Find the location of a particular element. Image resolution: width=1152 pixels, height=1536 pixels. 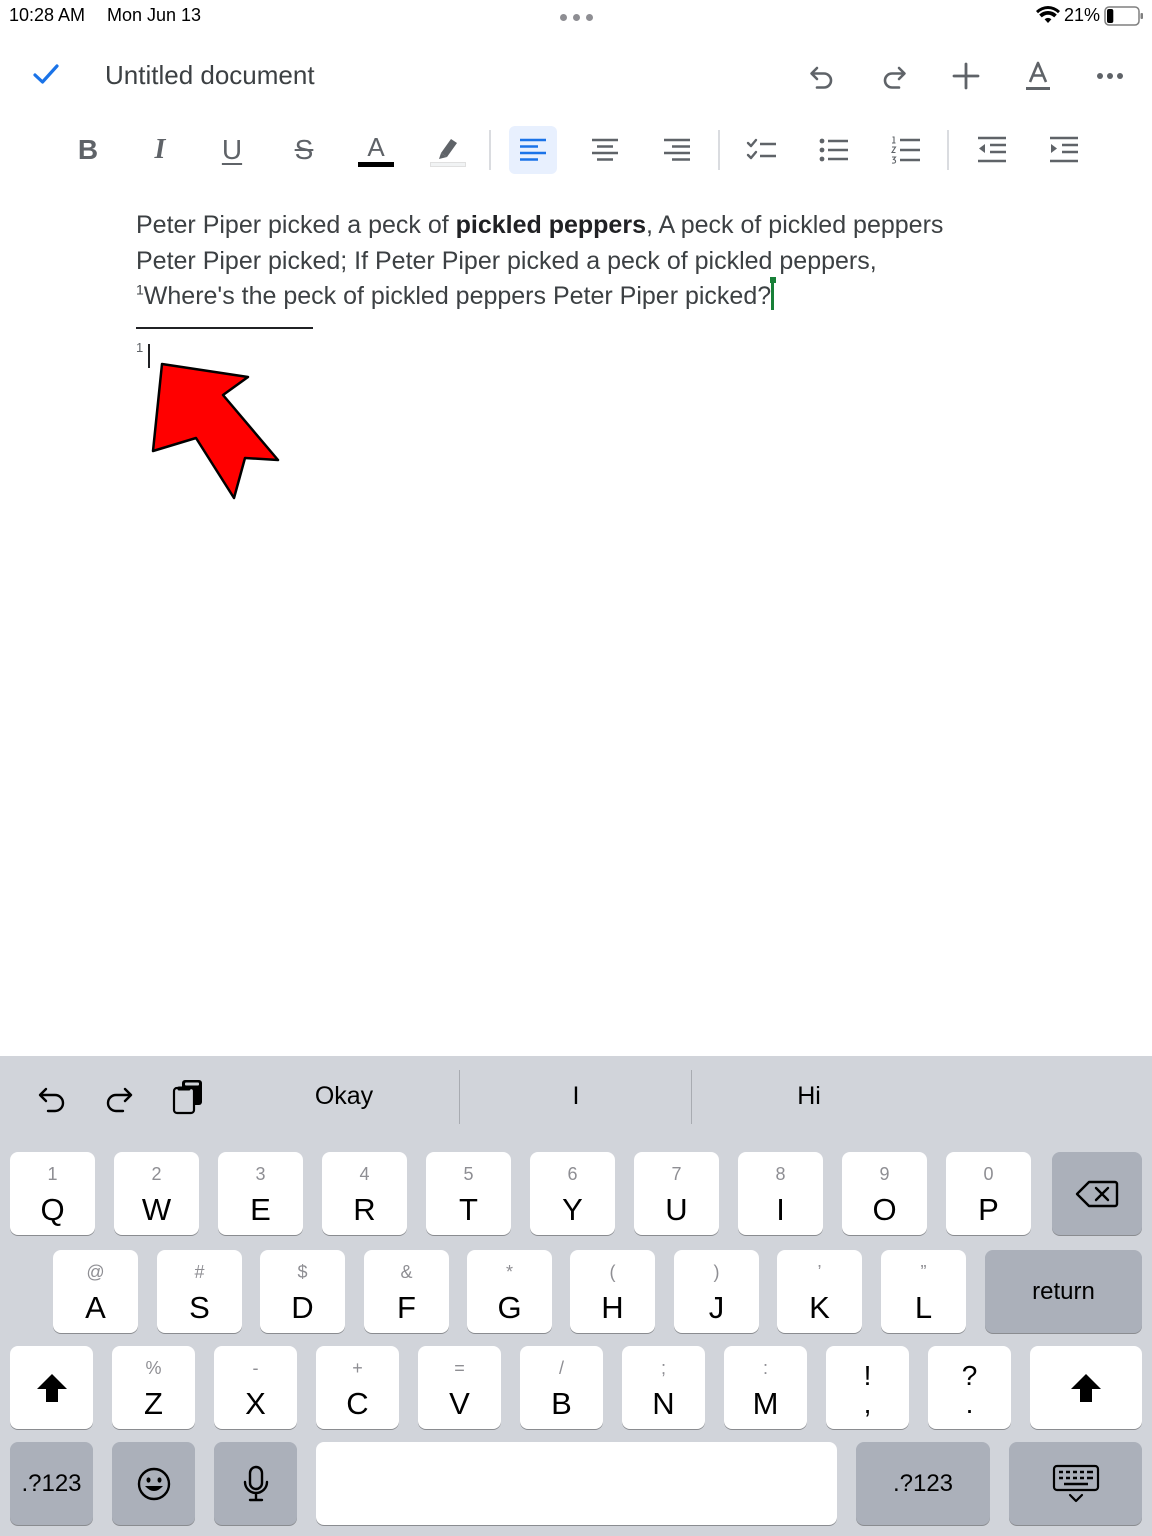

suggestion-3: Hi is located at coordinates (809, 1096).